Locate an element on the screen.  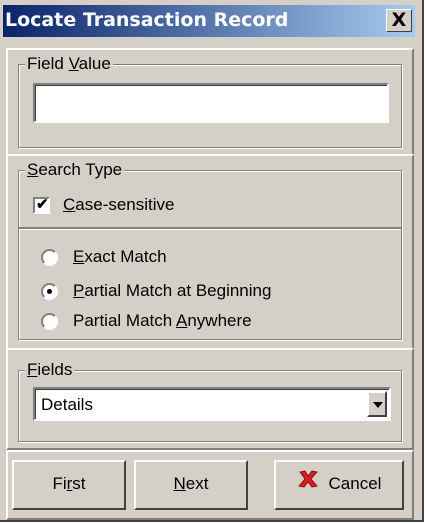
radio-selected-dot is located at coordinates (49, 291).